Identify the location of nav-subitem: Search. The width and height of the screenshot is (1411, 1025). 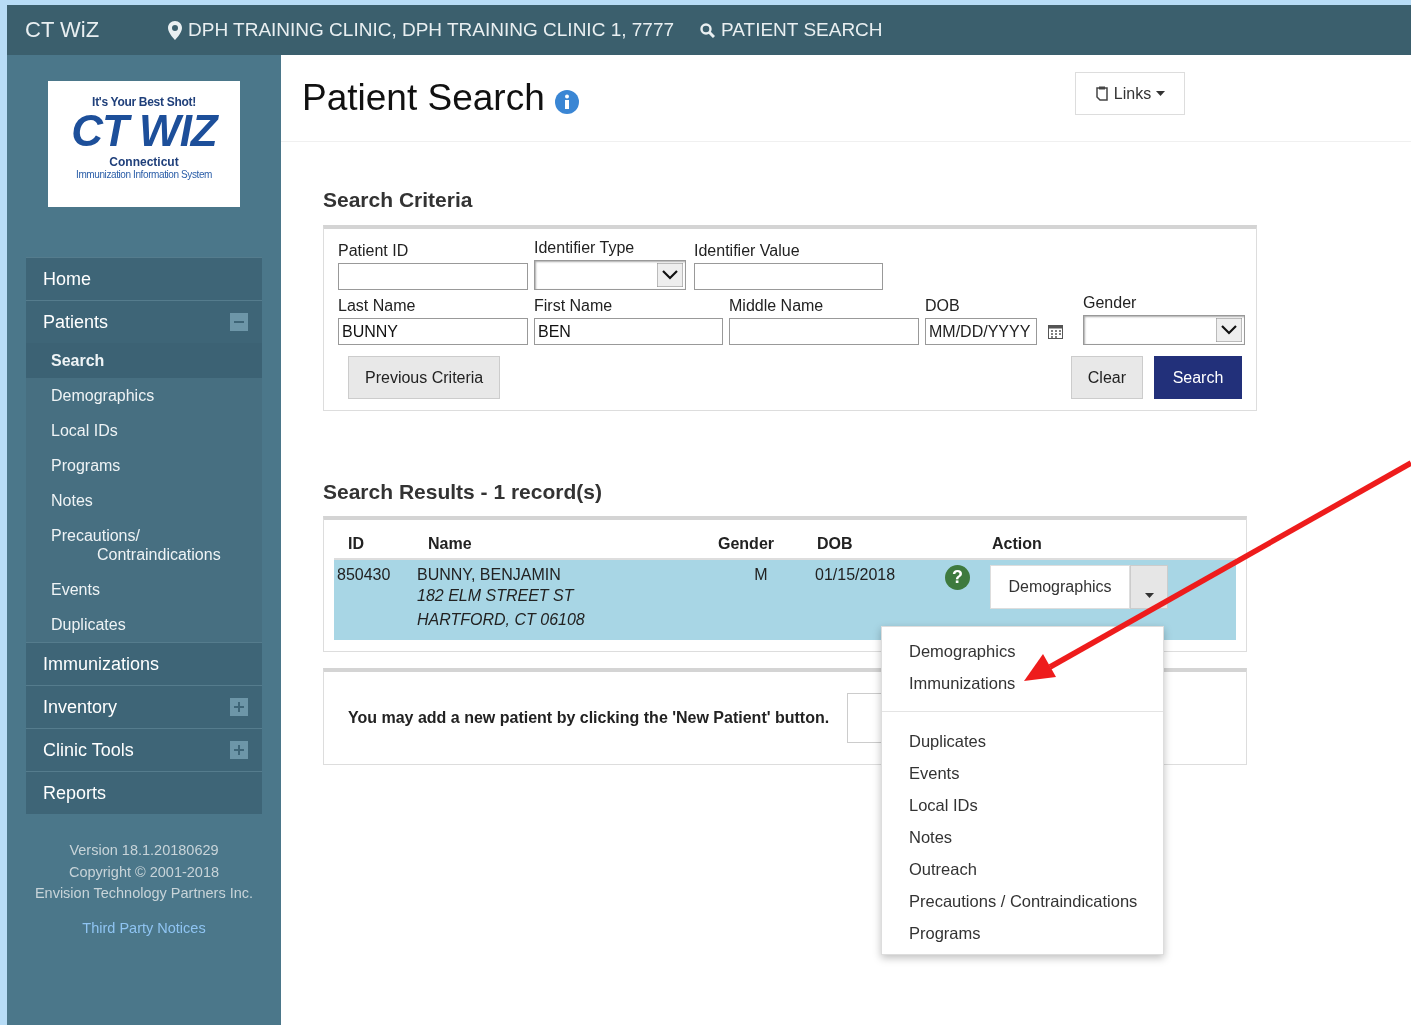
(144, 360).